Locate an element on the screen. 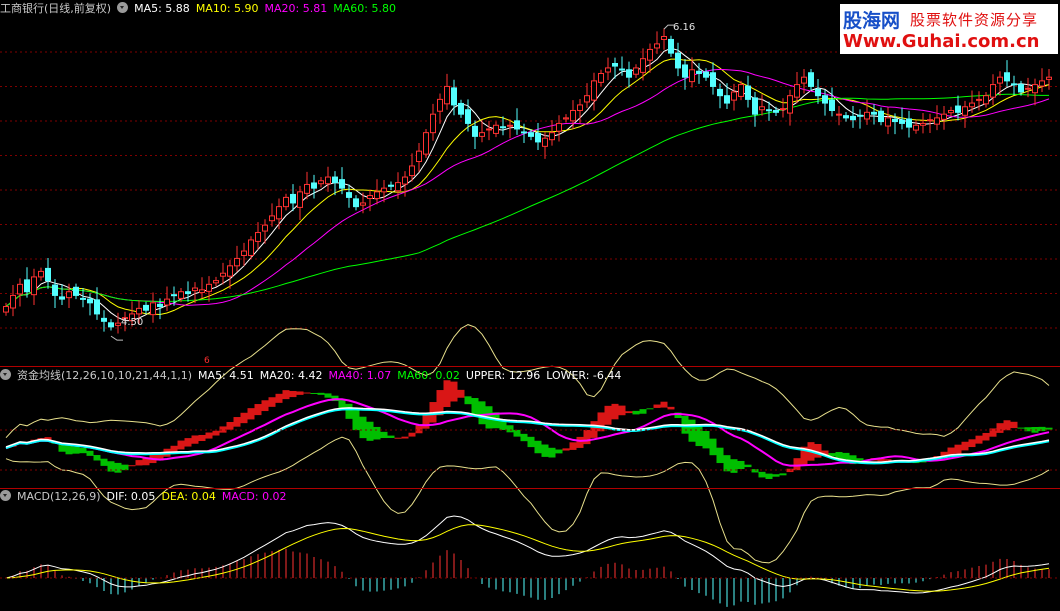 The width and height of the screenshot is (1060, 611). ma60-readout: MA60: 5.80 is located at coordinates (364, 8).